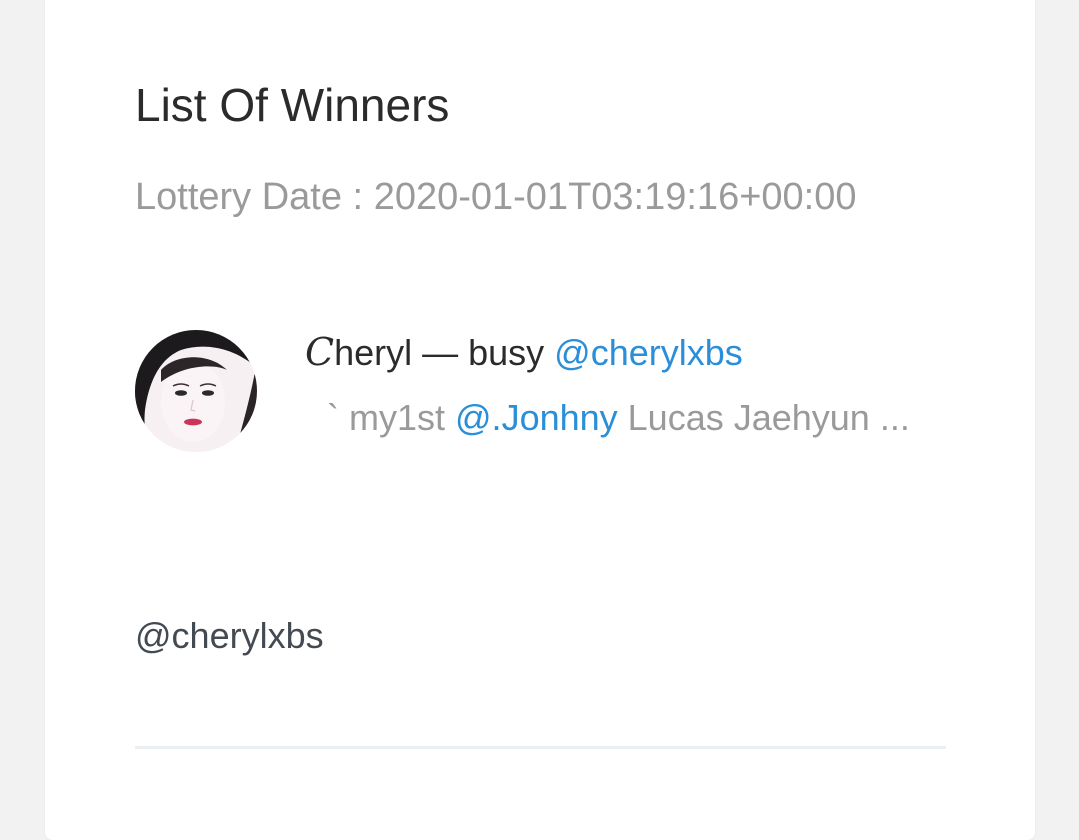 The height and width of the screenshot is (840, 1079). I want to click on winner-name-line: Cheryl — busy @cherylxbs, so click(524, 352).